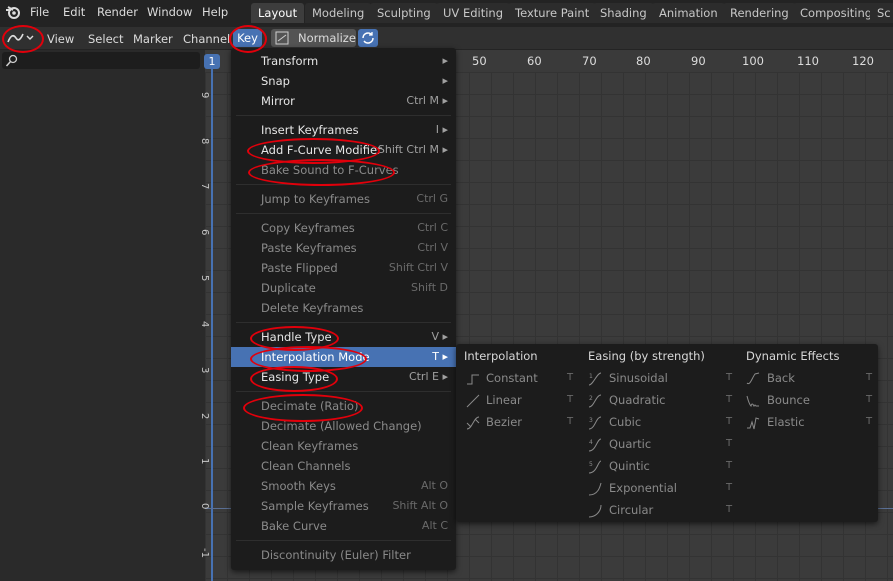 The image size is (893, 581). I want to click on menu-window: Window, so click(169, 12).